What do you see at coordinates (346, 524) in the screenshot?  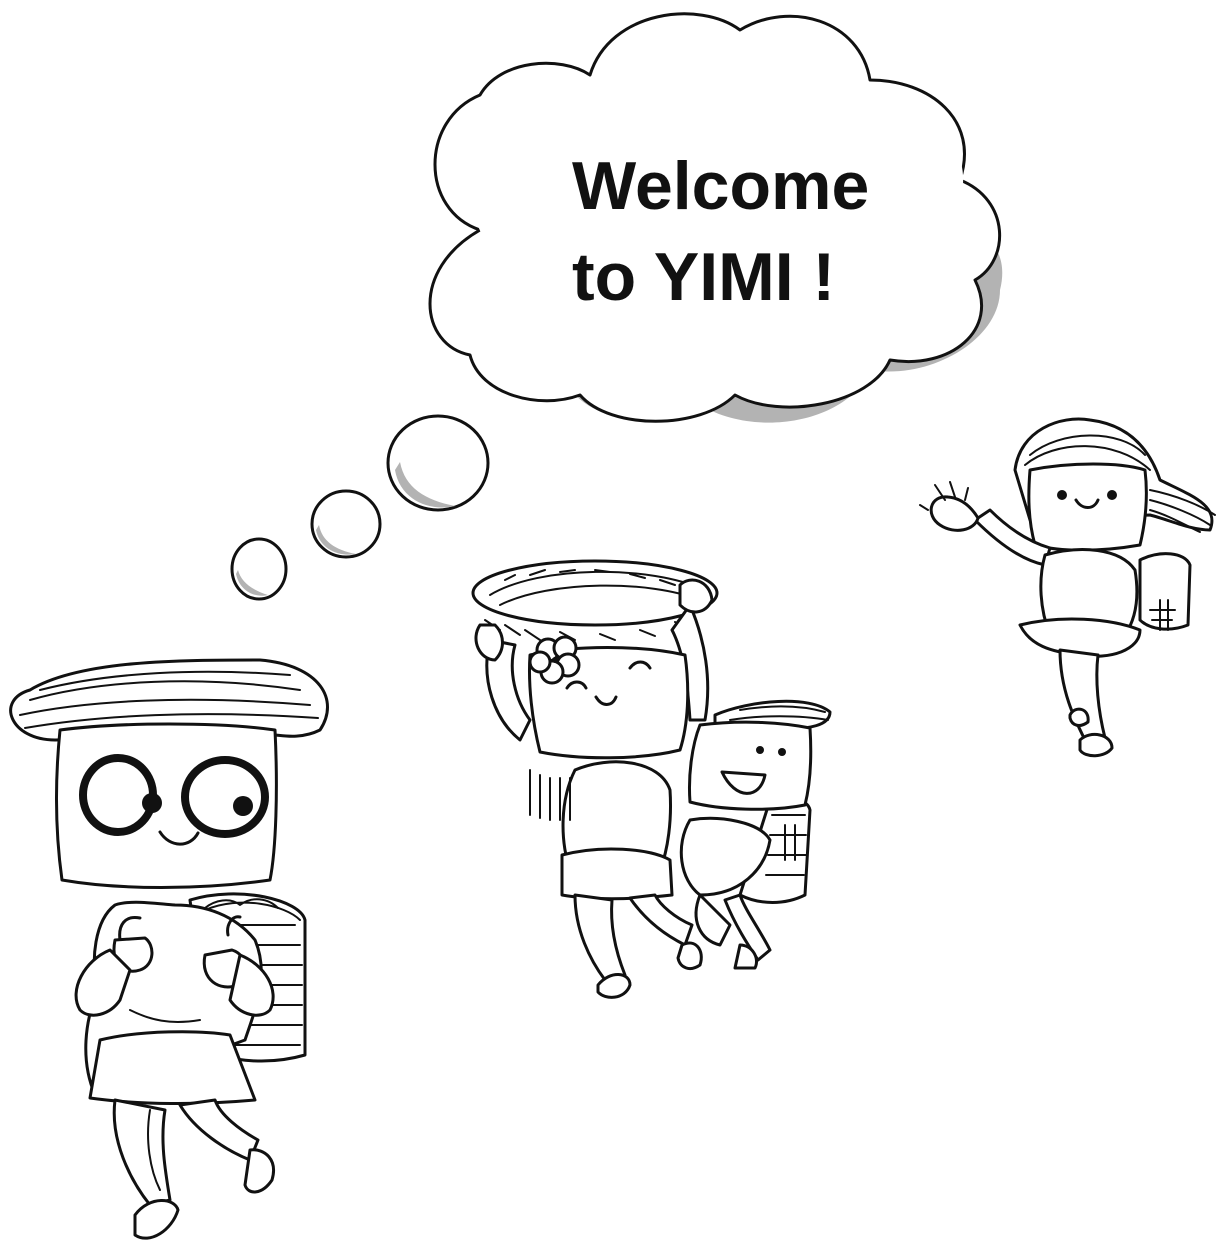 I see `thought-dot-medium` at bounding box center [346, 524].